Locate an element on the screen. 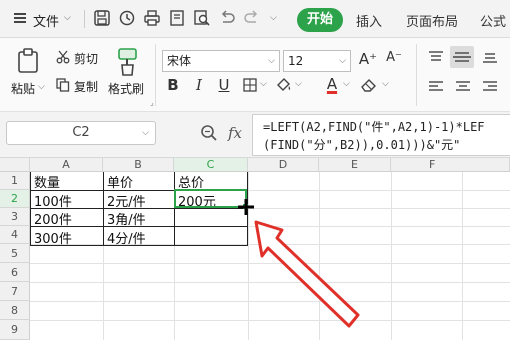 The image size is (510, 340). copy-button: 复制 is located at coordinates (86, 86).